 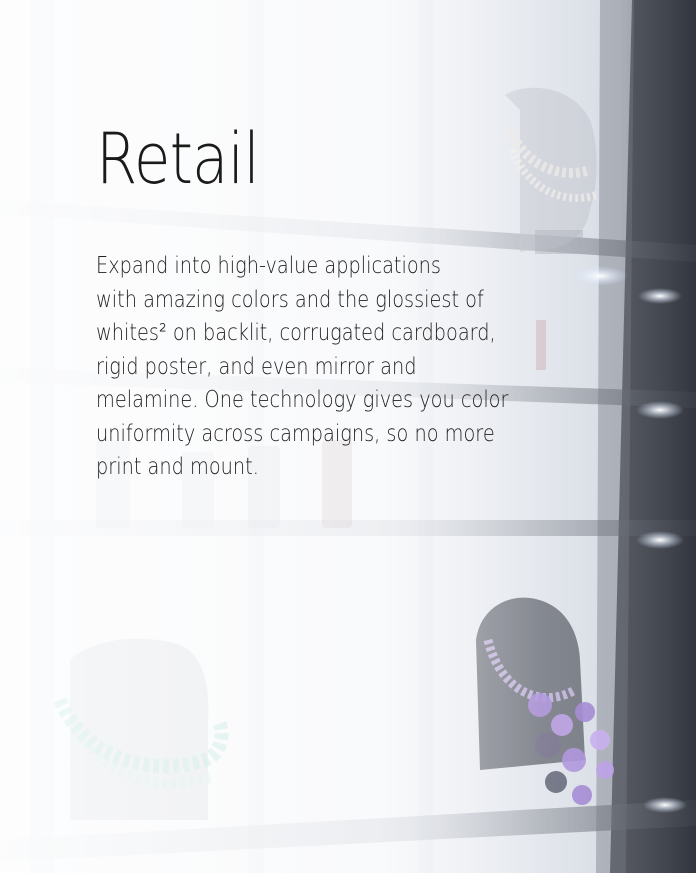 I want to click on body-line: melamine. One technology gives you color, so click(x=302, y=400).